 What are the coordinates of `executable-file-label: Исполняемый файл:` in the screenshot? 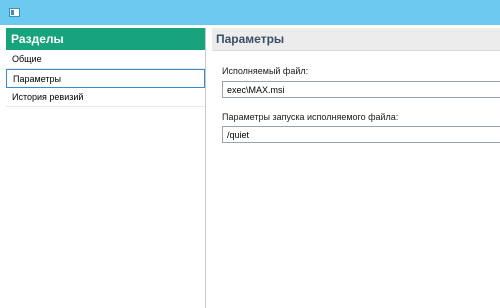 It's located at (265, 71).